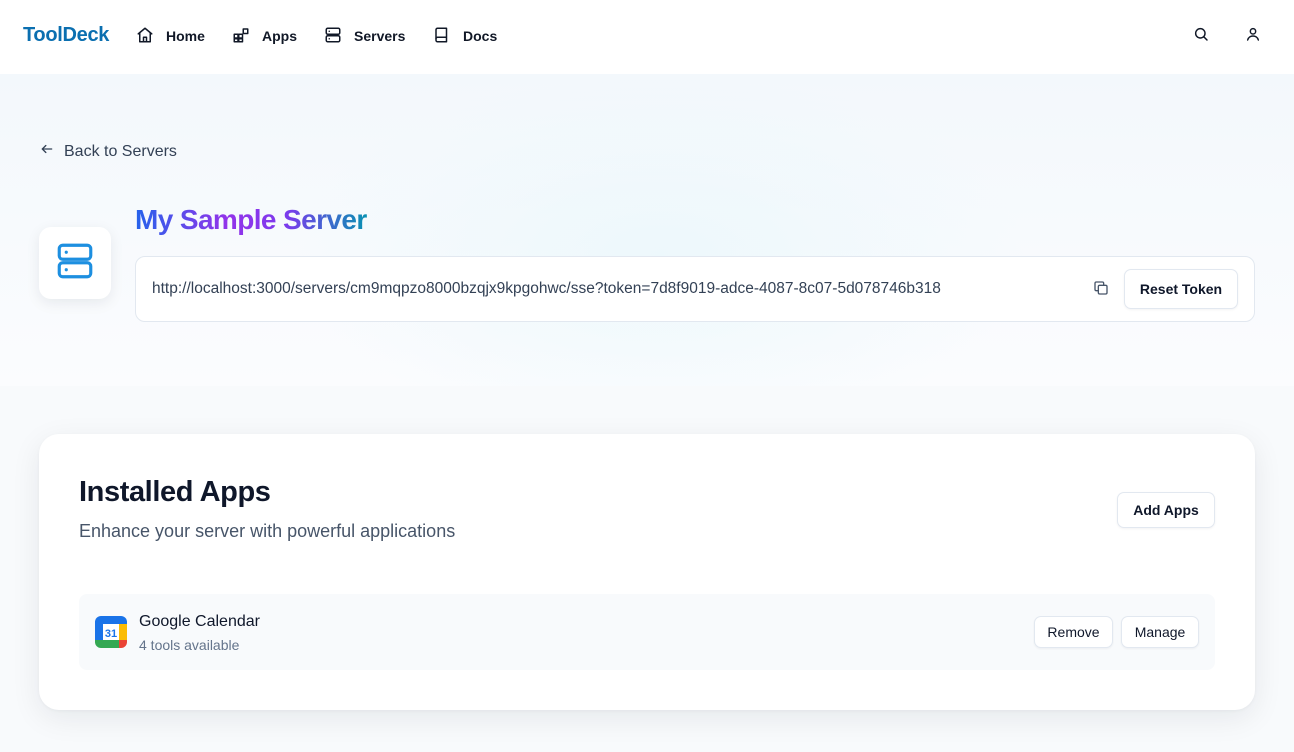 The image size is (1294, 752). What do you see at coordinates (47, 151) in the screenshot?
I see `arrow-left-icon` at bounding box center [47, 151].